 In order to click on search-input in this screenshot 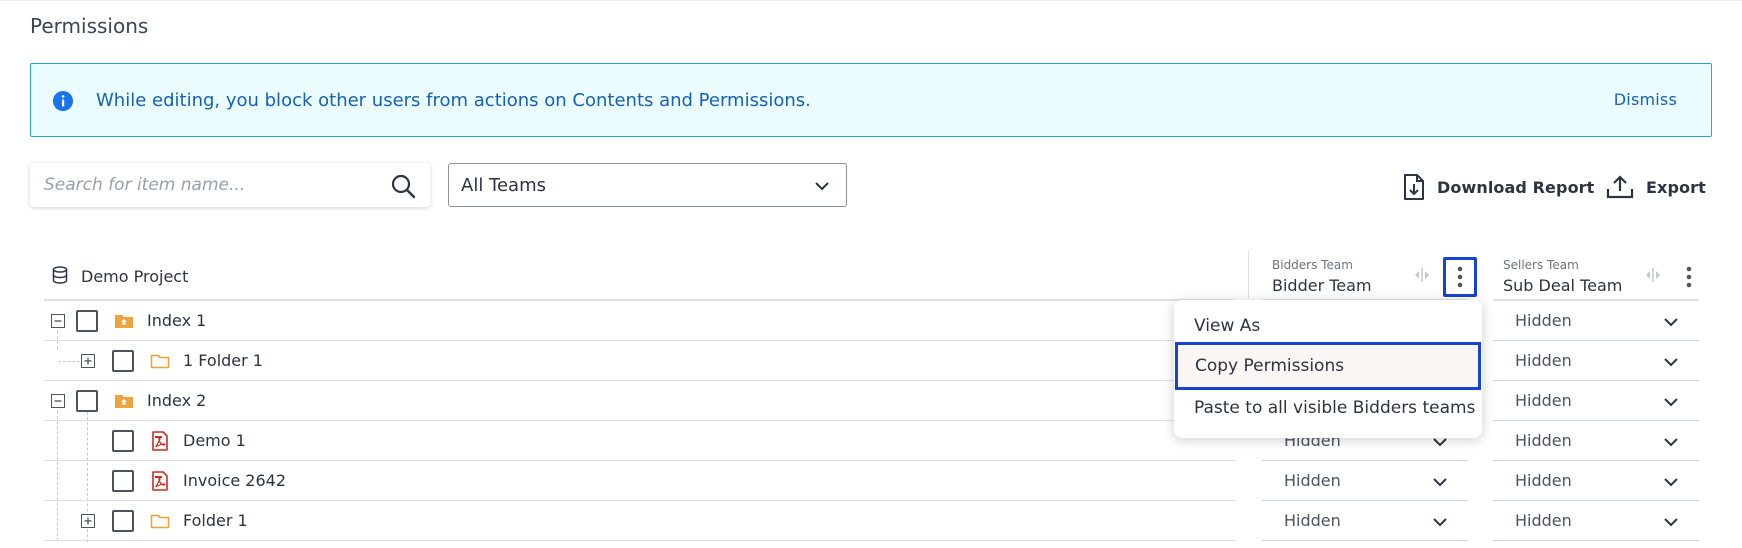, I will do `click(209, 185)`.